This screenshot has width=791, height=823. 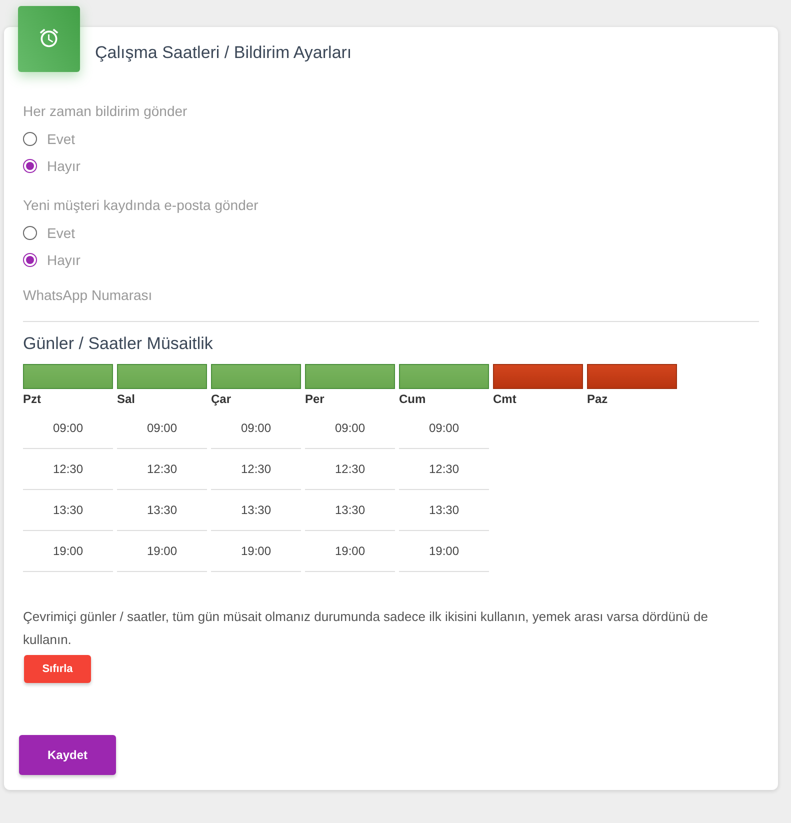 What do you see at coordinates (505, 400) in the screenshot?
I see `day-label: Cmt` at bounding box center [505, 400].